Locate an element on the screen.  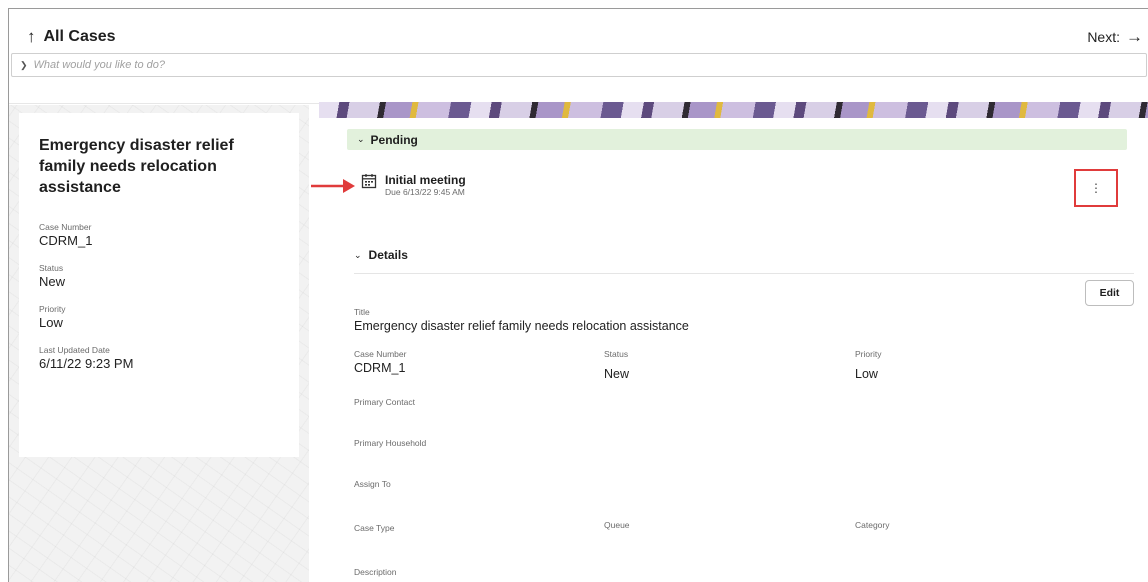
all-cases-link: ↑ All Cases is located at coordinates (71, 37).